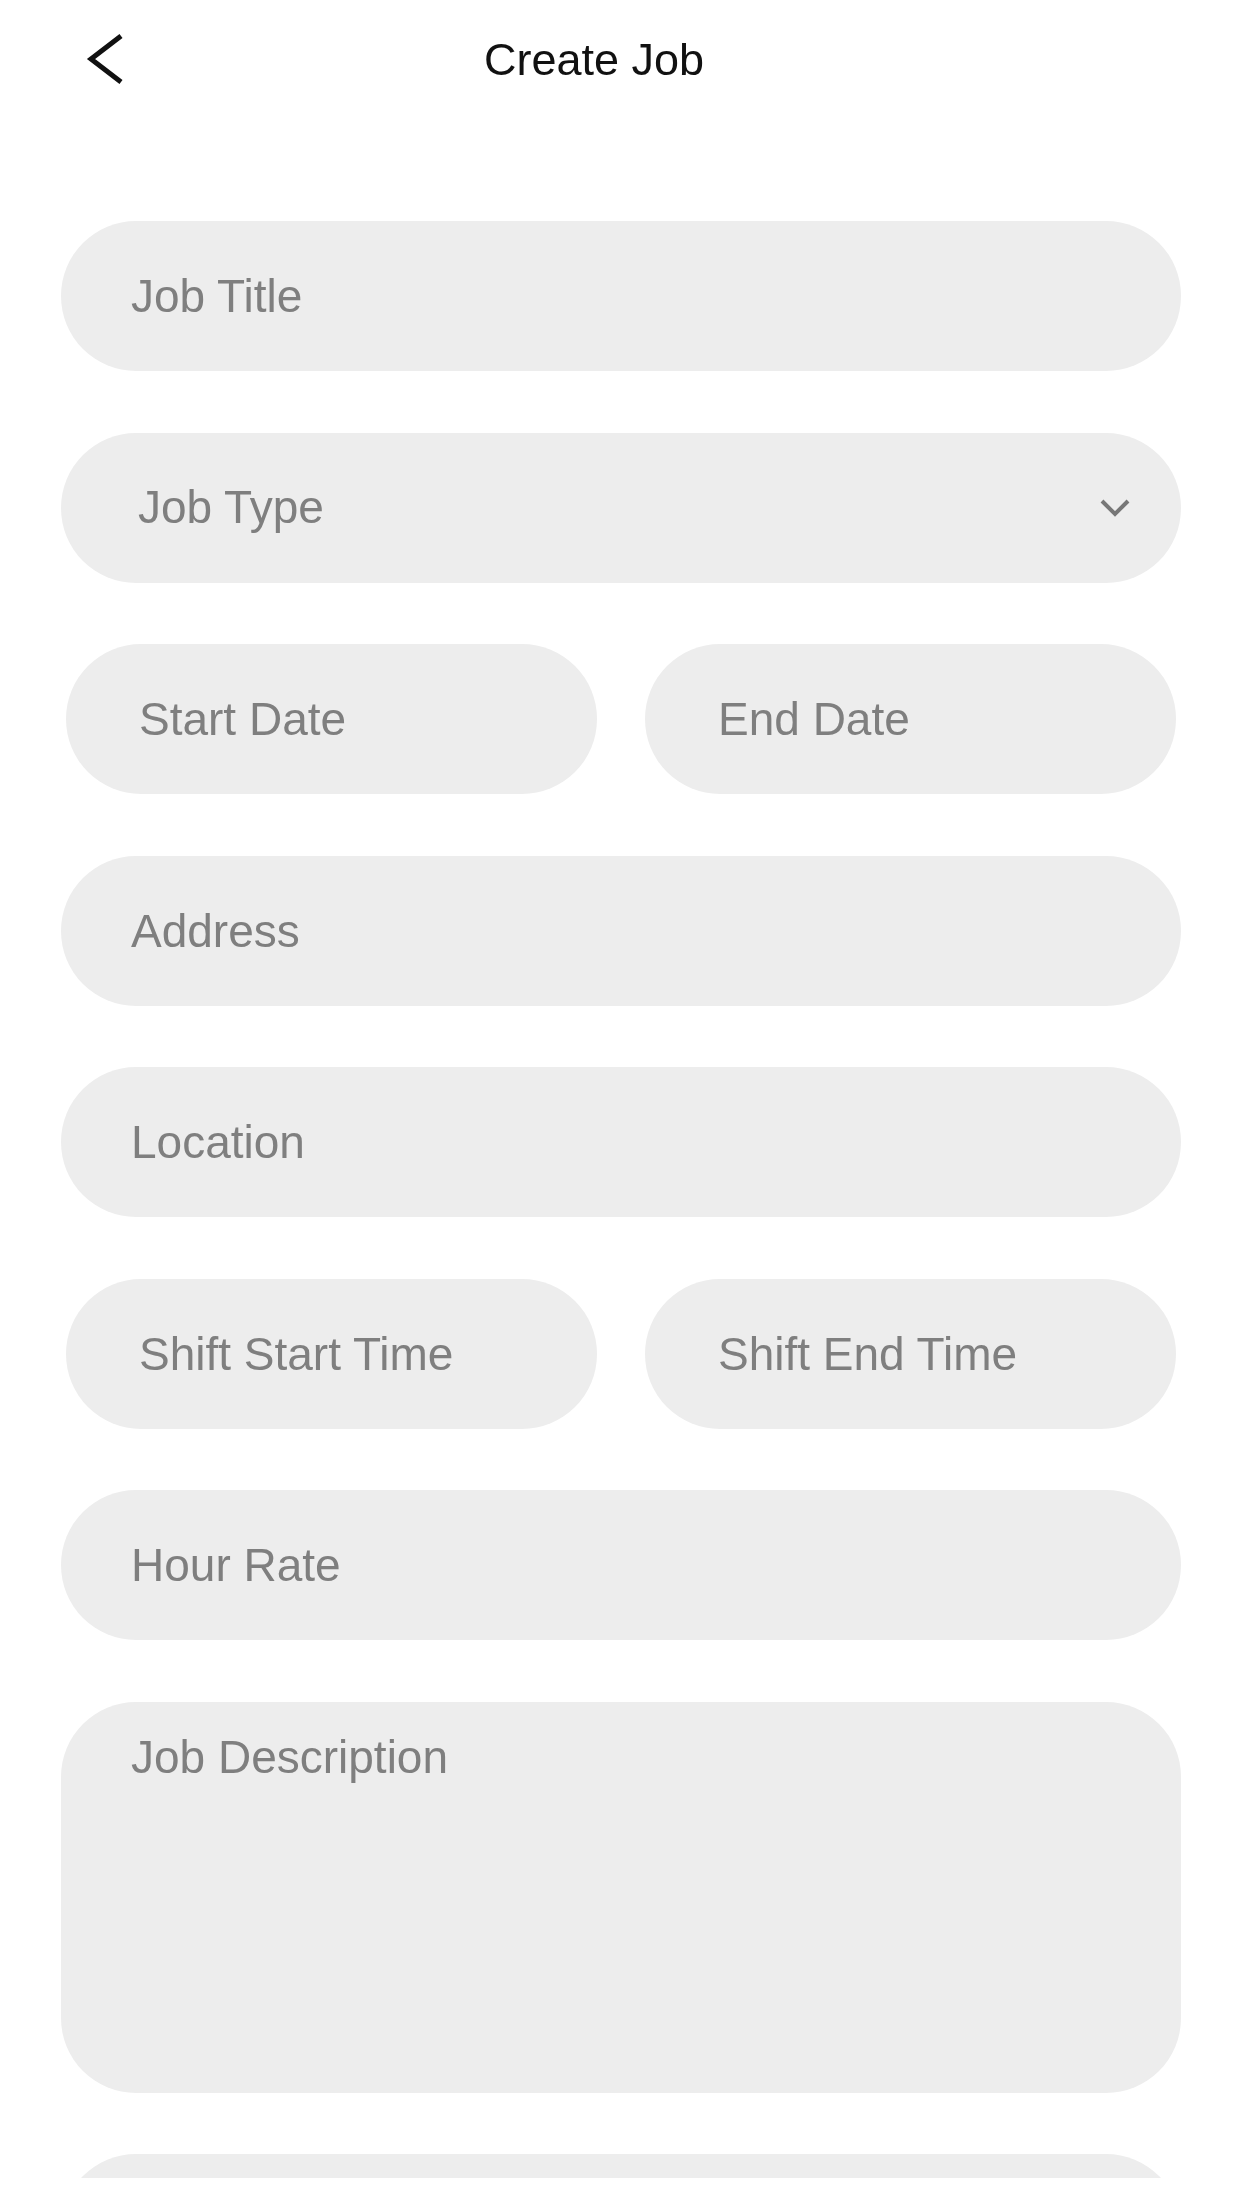 This screenshot has width=1242, height=2208. Describe the element at coordinates (621, 1142) in the screenshot. I see `text-input-field: Location` at that location.